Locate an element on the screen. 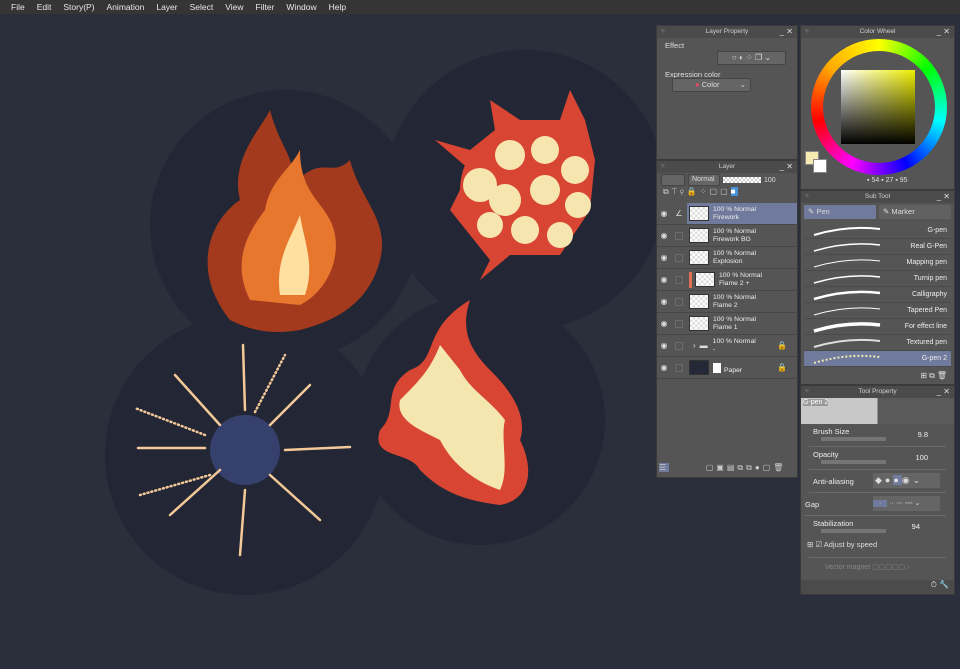 This screenshot has width=960, height=669. brush-item: Turnip pen is located at coordinates (877, 279).